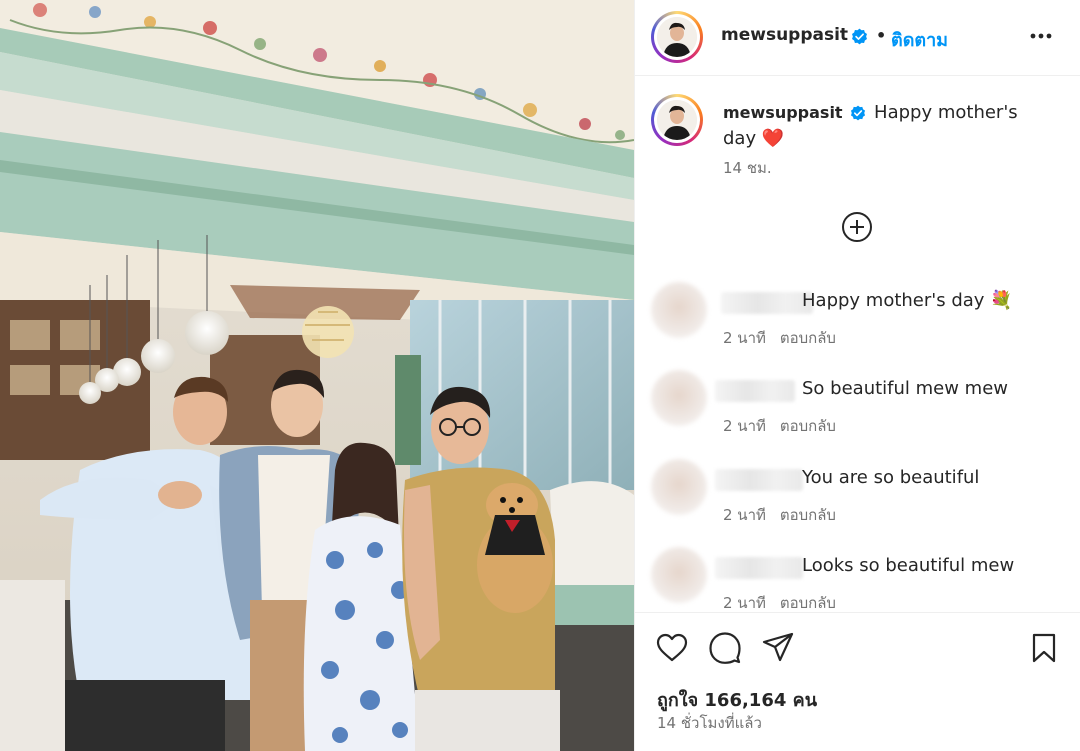 The width and height of the screenshot is (1080, 751). I want to click on comment-item: You are so beautiful 2 นาที ตอบกลับ, so click(861, 494).